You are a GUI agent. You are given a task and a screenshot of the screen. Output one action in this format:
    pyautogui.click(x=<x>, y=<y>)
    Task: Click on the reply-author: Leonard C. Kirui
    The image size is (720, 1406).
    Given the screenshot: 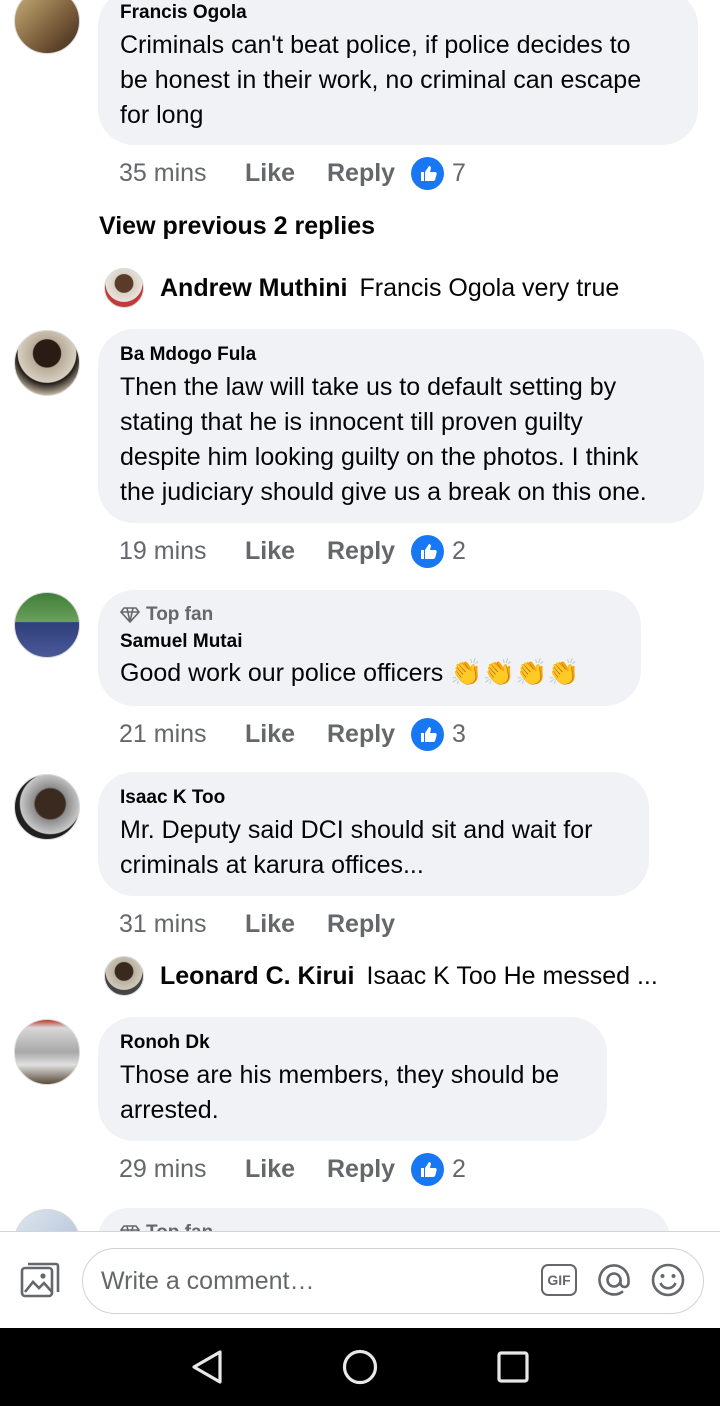 What is the action you would take?
    pyautogui.click(x=257, y=976)
    